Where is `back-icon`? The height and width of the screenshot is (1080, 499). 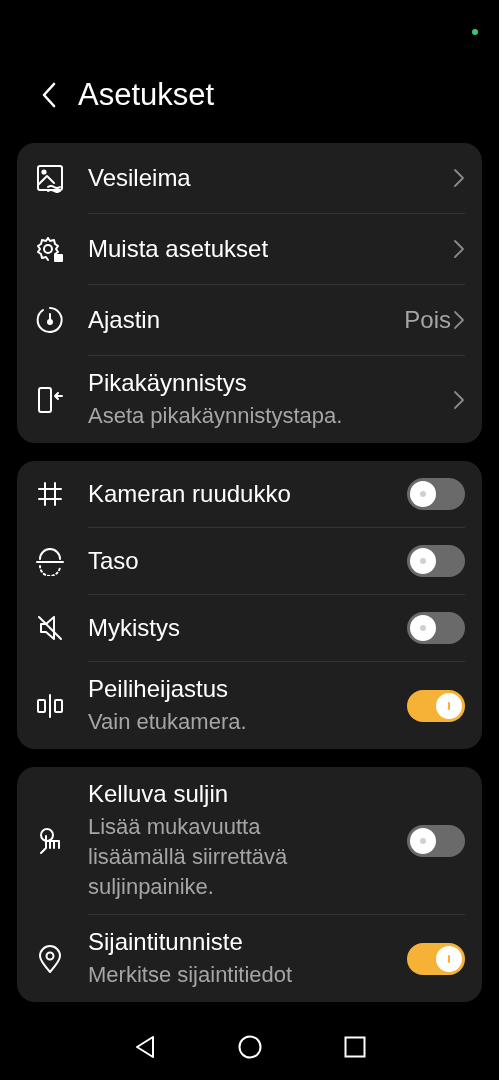 back-icon is located at coordinates (49, 94).